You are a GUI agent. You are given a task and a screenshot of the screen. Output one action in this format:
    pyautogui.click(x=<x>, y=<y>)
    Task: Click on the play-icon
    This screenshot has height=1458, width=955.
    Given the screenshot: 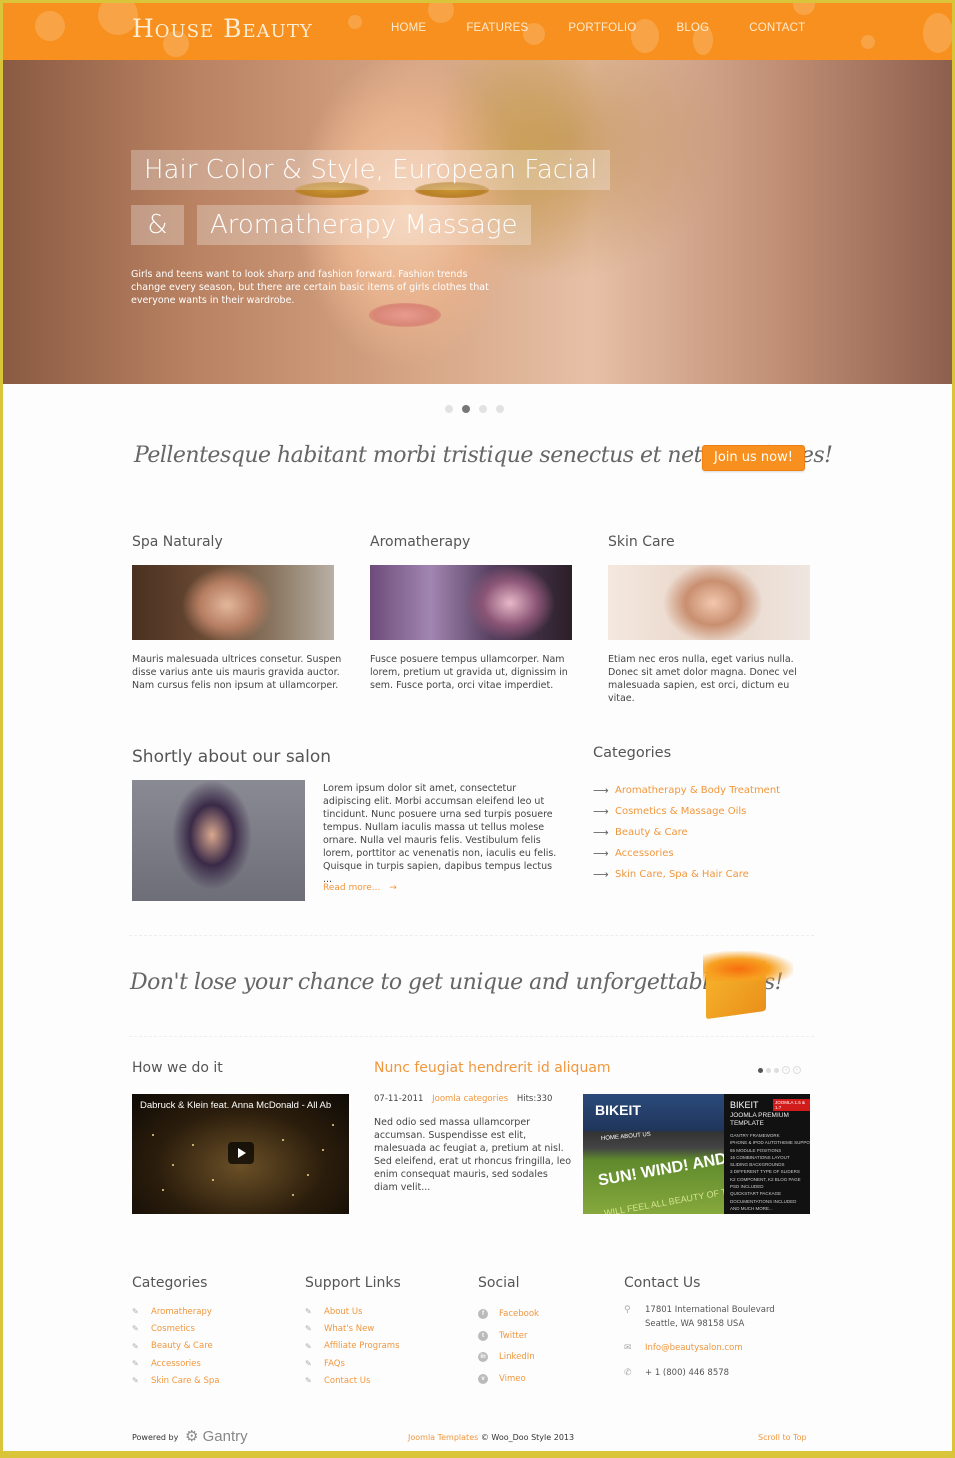 What is the action you would take?
    pyautogui.click(x=241, y=1153)
    